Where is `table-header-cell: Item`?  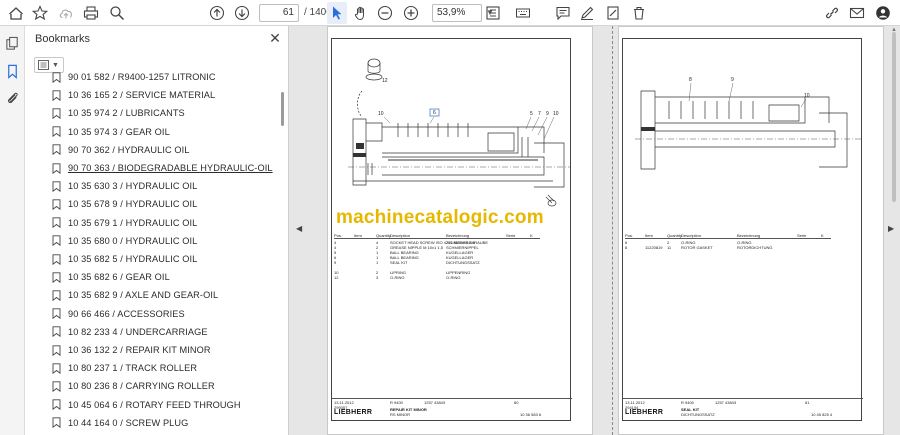
table-header-cell: Item is located at coordinates (358, 235).